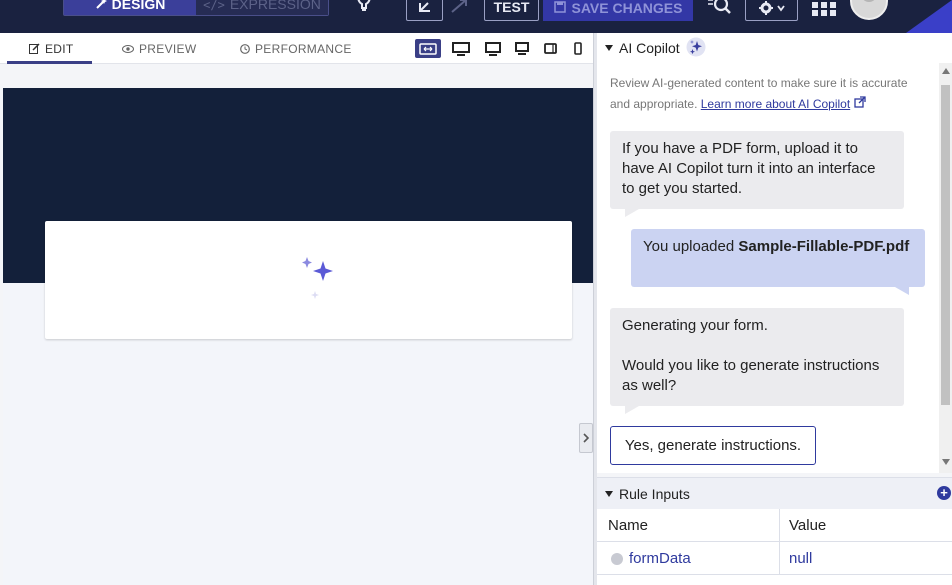  Describe the element at coordinates (303, 48) in the screenshot. I see `tab-performance-label: PERFORMANCE` at that location.